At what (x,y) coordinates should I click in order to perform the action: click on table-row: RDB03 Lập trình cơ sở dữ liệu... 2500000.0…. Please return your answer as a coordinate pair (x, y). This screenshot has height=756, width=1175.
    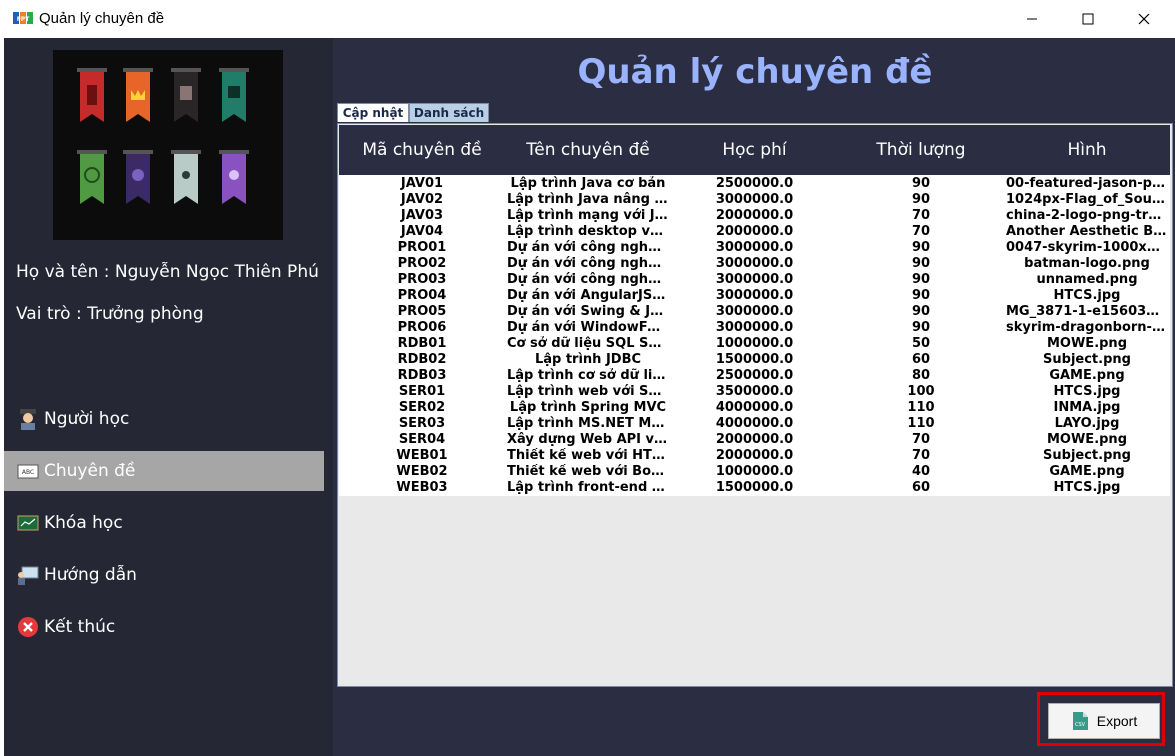
    Looking at the image, I should click on (754, 376).